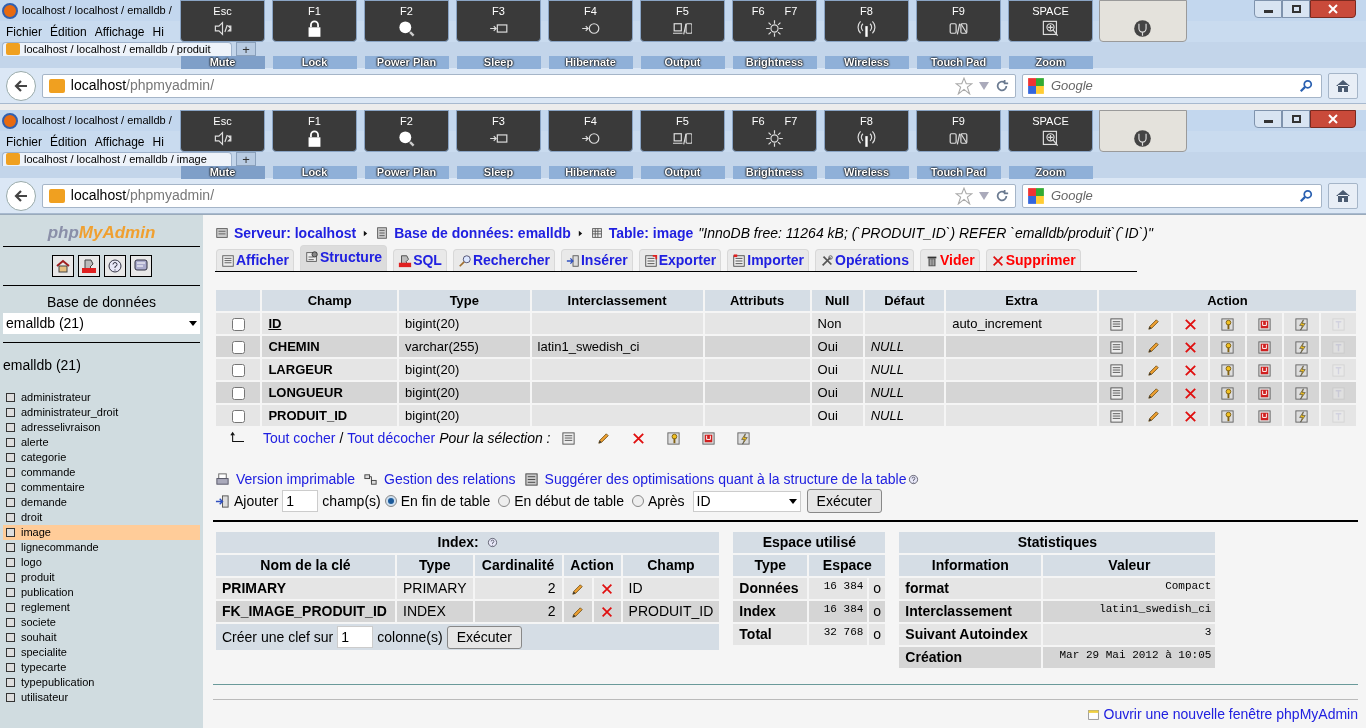  Describe the element at coordinates (1142, 21) in the screenshot. I see `function-key` at that location.